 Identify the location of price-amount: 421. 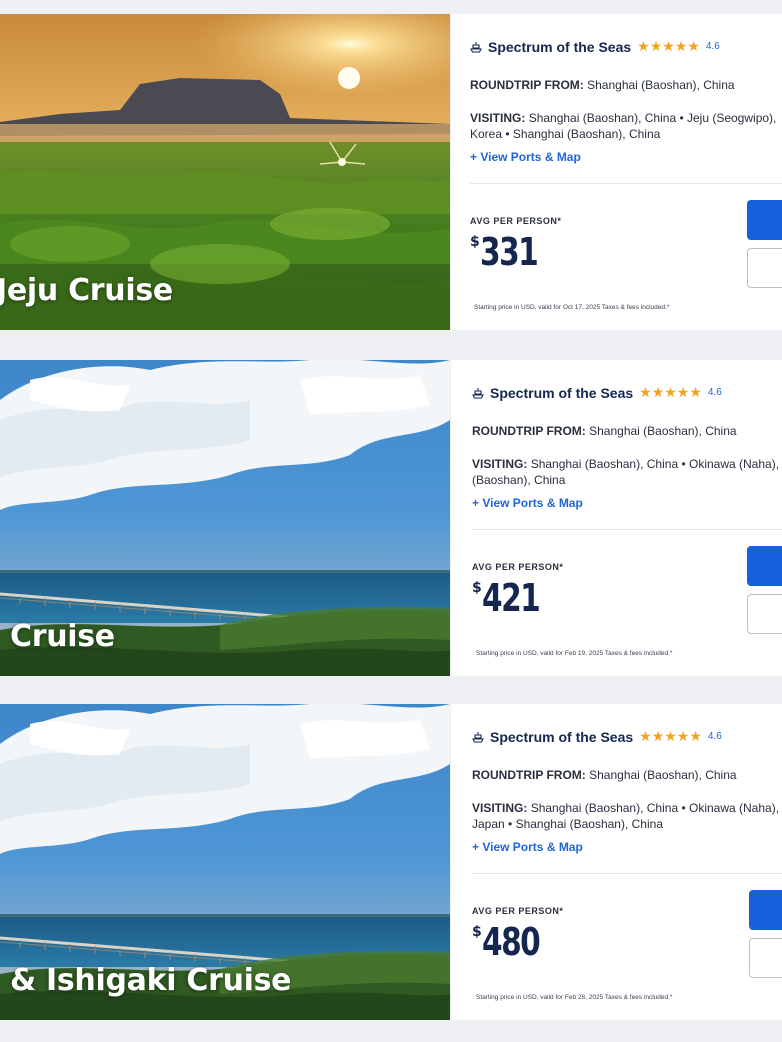
(511, 598).